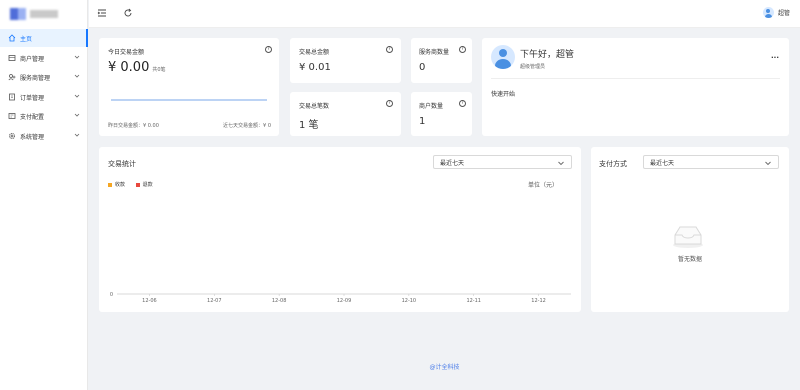  I want to click on divider, so click(635, 78).